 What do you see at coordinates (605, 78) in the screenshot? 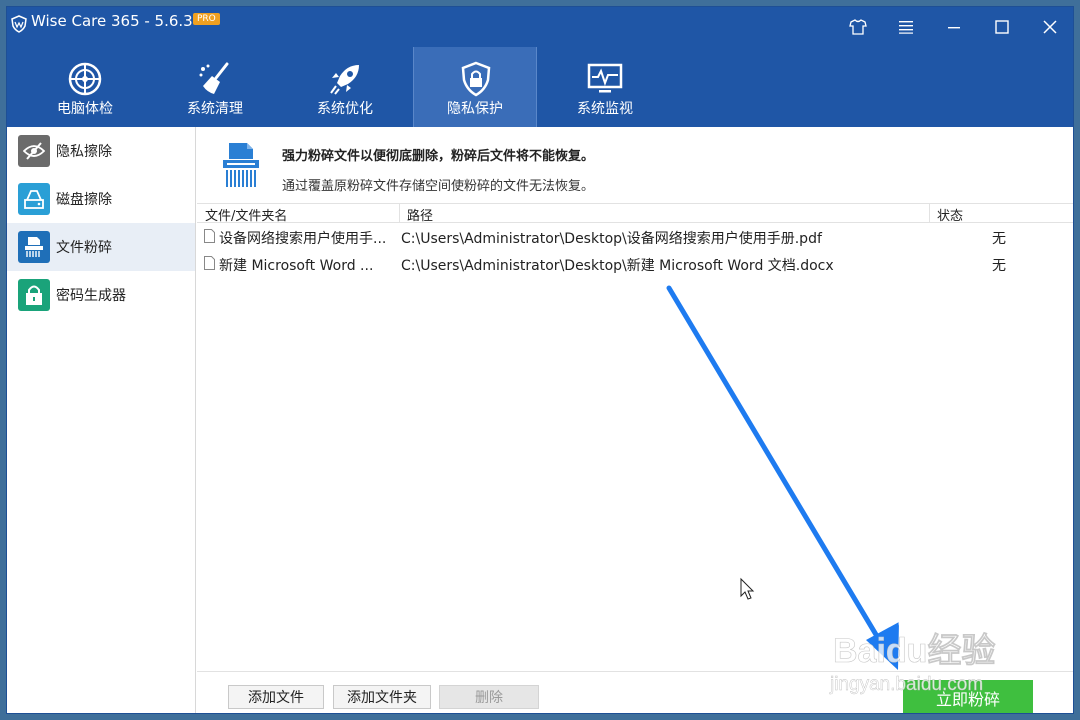
I see `monitor-icon` at bounding box center [605, 78].